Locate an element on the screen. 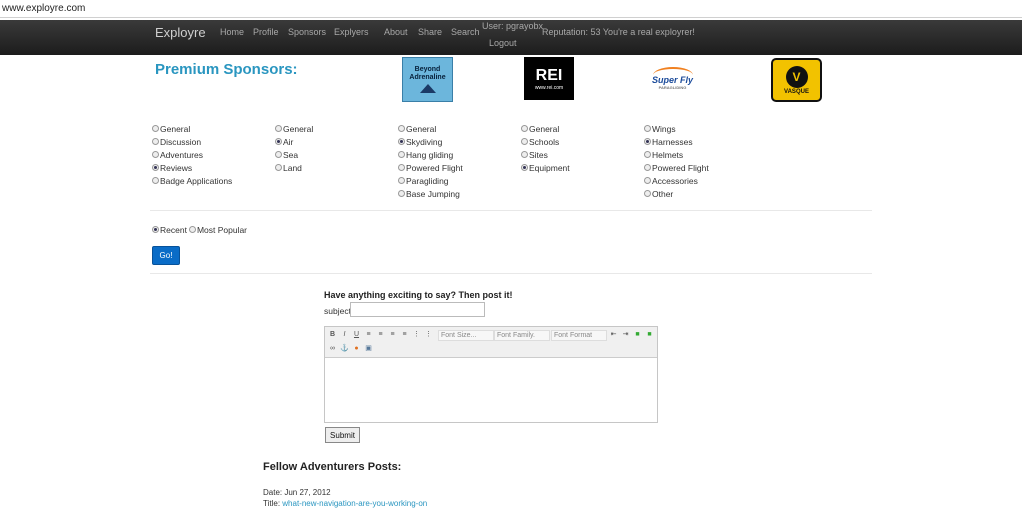  filter-option: Hang gliding is located at coordinates (430, 154).